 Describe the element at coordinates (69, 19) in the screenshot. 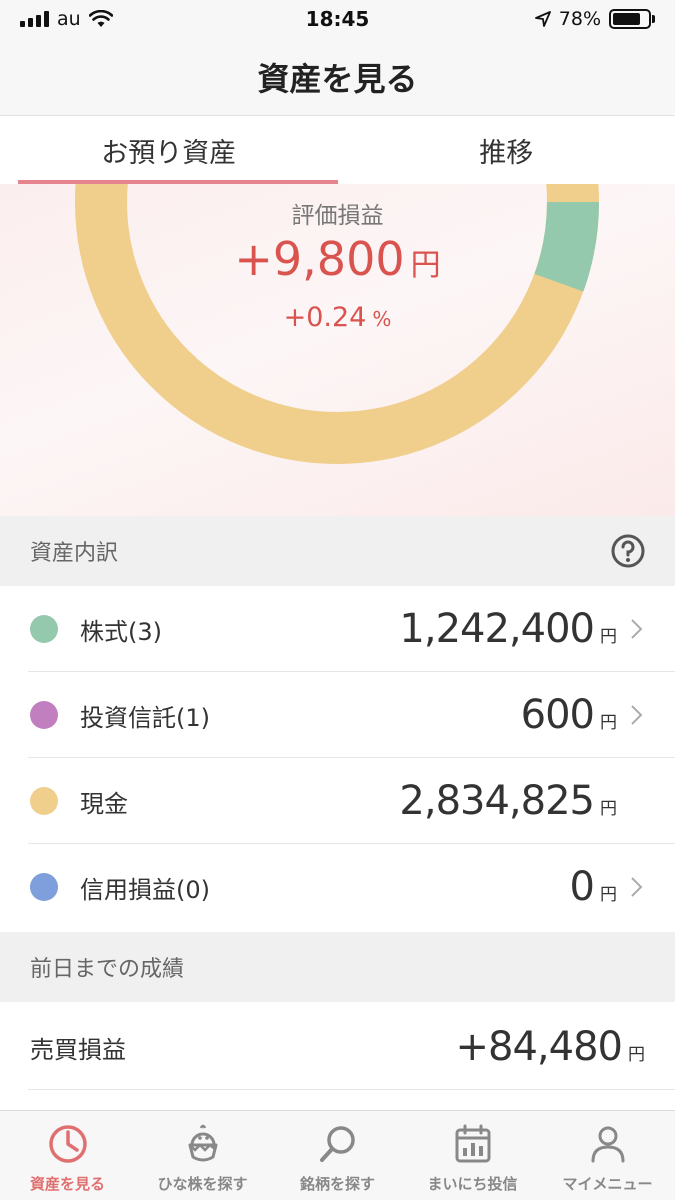

I see `carrier-label: au` at that location.